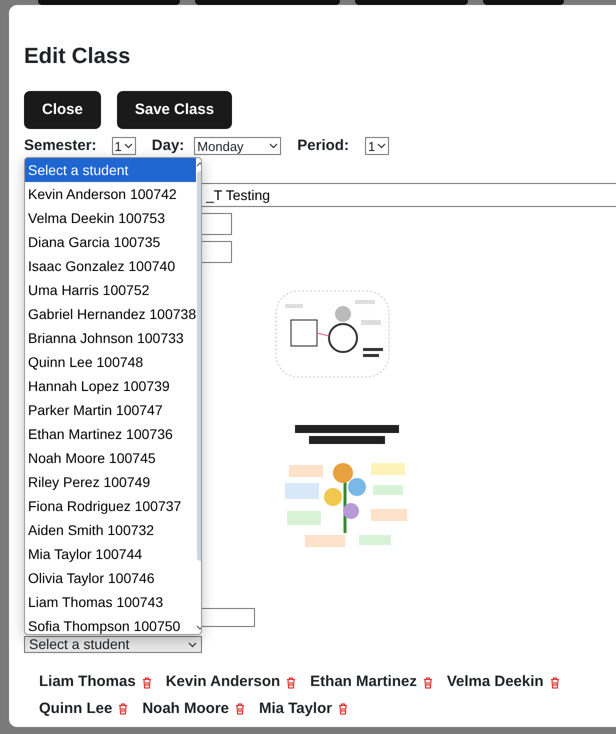  What do you see at coordinates (186, 708) in the screenshot?
I see `student-name: Noah Moore` at bounding box center [186, 708].